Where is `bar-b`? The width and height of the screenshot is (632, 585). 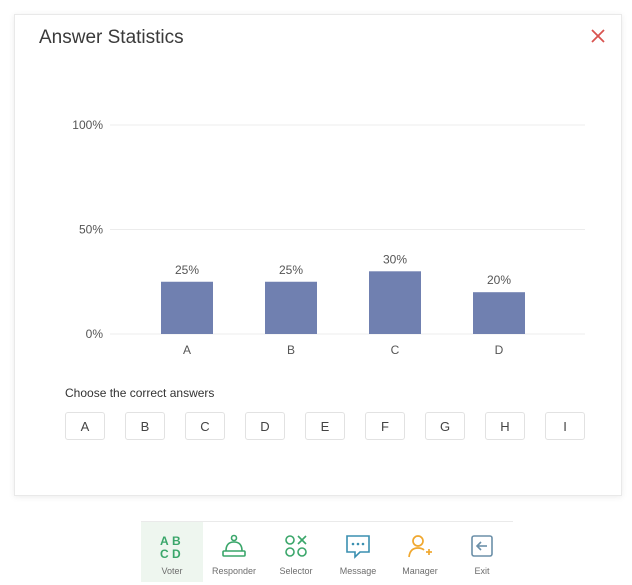
bar-b is located at coordinates (291, 307).